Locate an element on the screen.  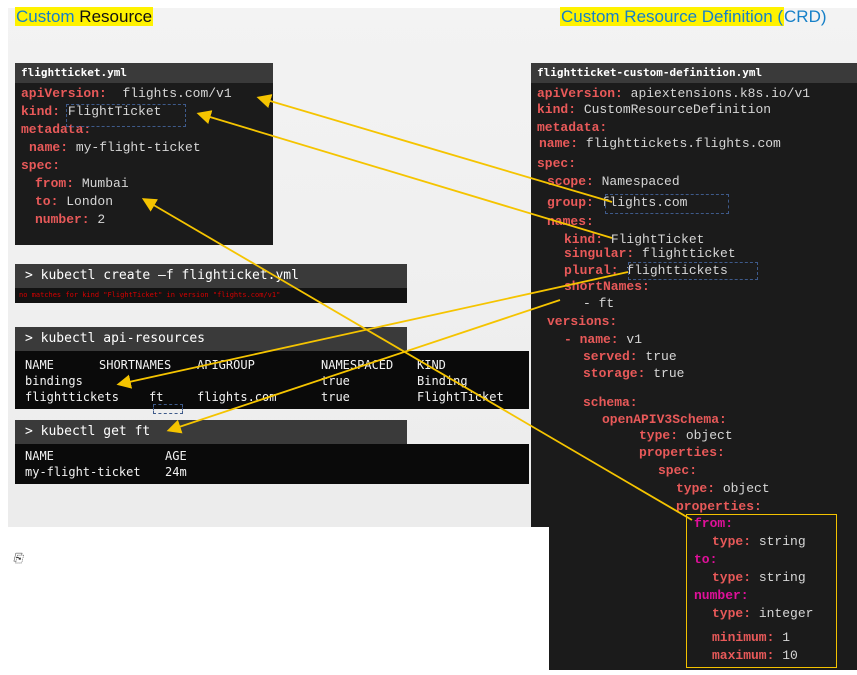
table-cell: 24m is located at coordinates (176, 472).